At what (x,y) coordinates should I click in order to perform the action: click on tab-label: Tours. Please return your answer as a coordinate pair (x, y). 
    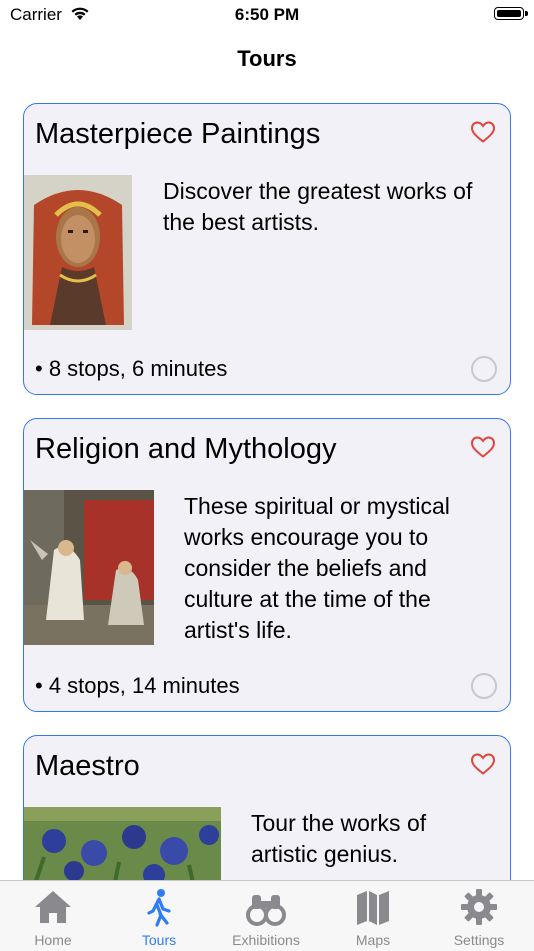
    Looking at the image, I should click on (159, 940).